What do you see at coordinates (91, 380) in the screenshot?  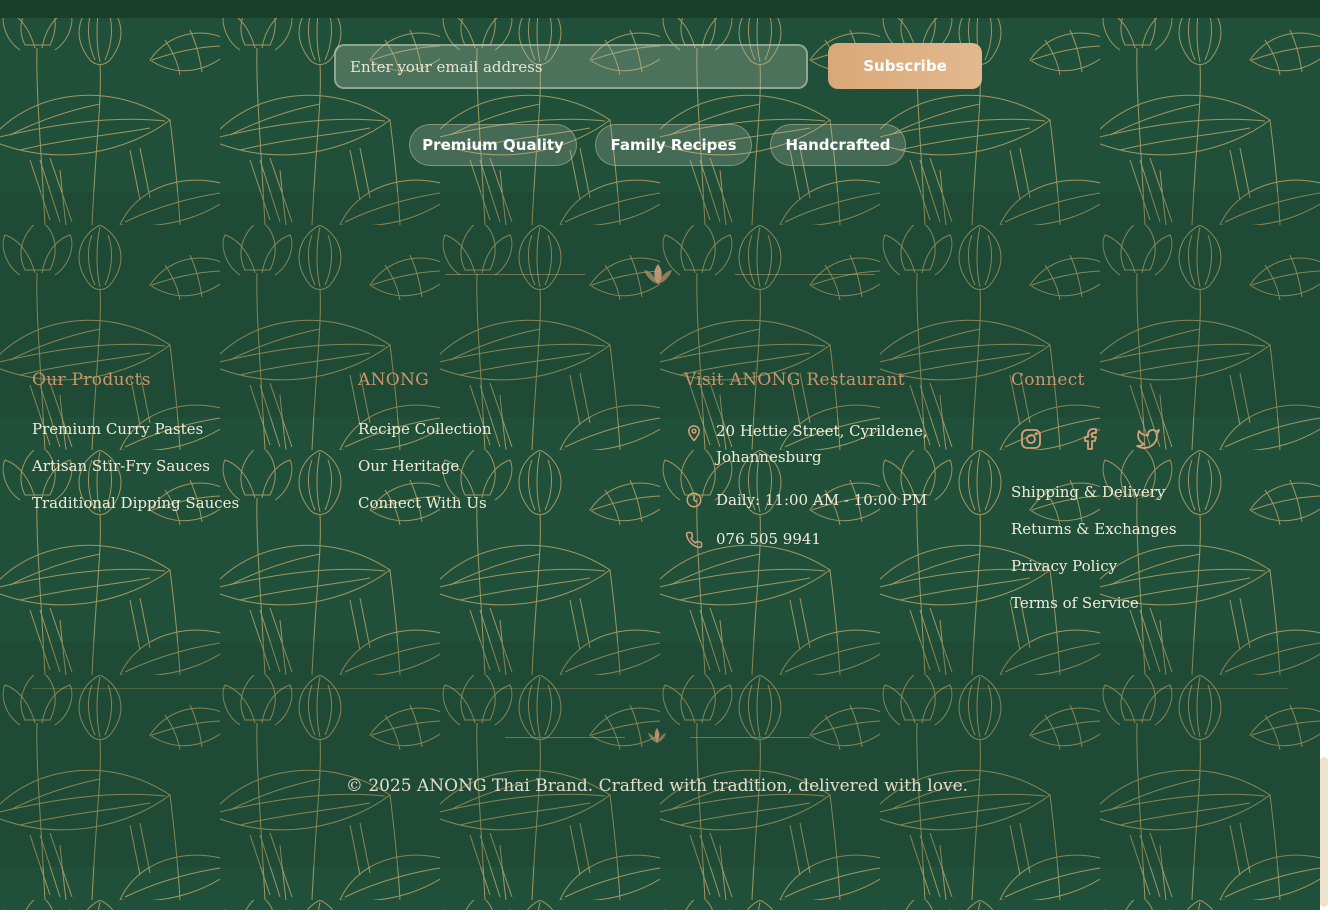 I see `products-heading: Our Products` at bounding box center [91, 380].